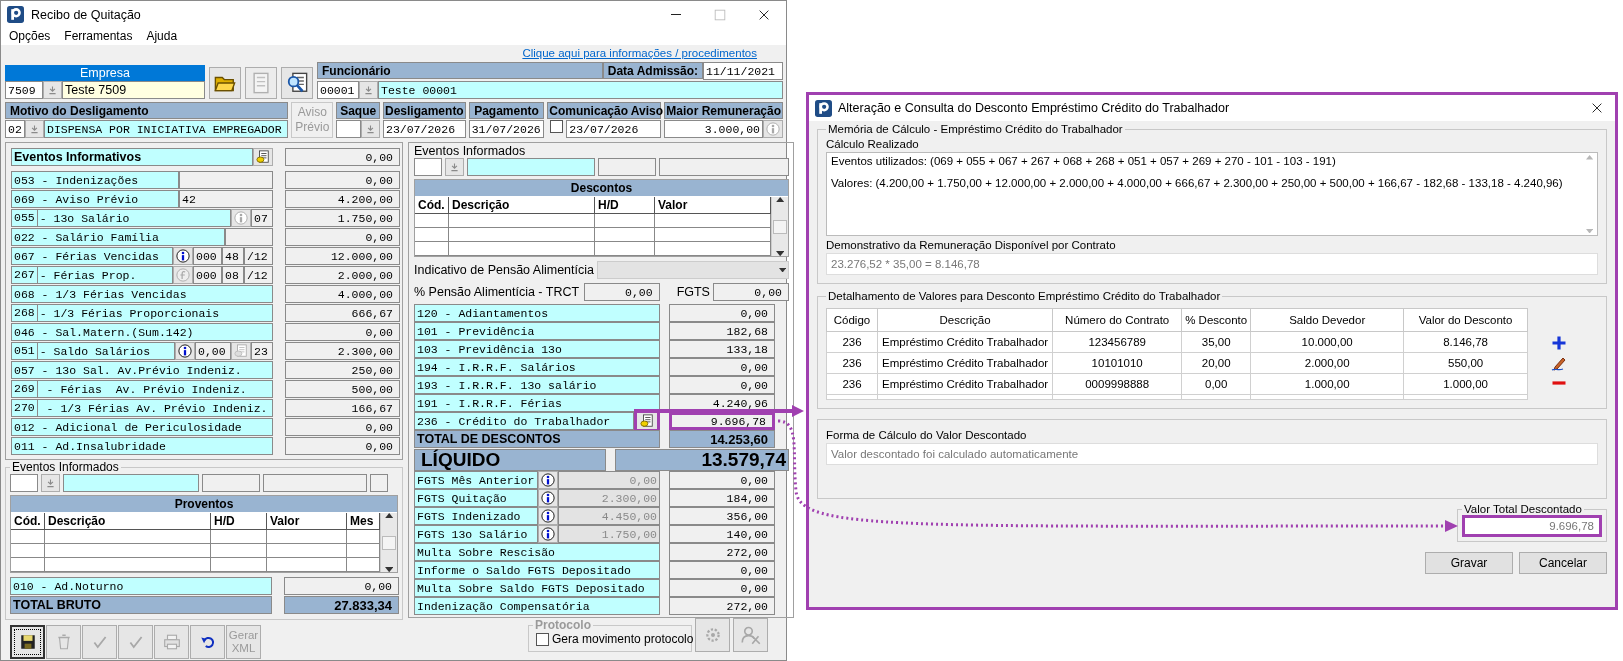 The width and height of the screenshot is (1623, 661). I want to click on company-code-field: 7509, so click(24, 90).